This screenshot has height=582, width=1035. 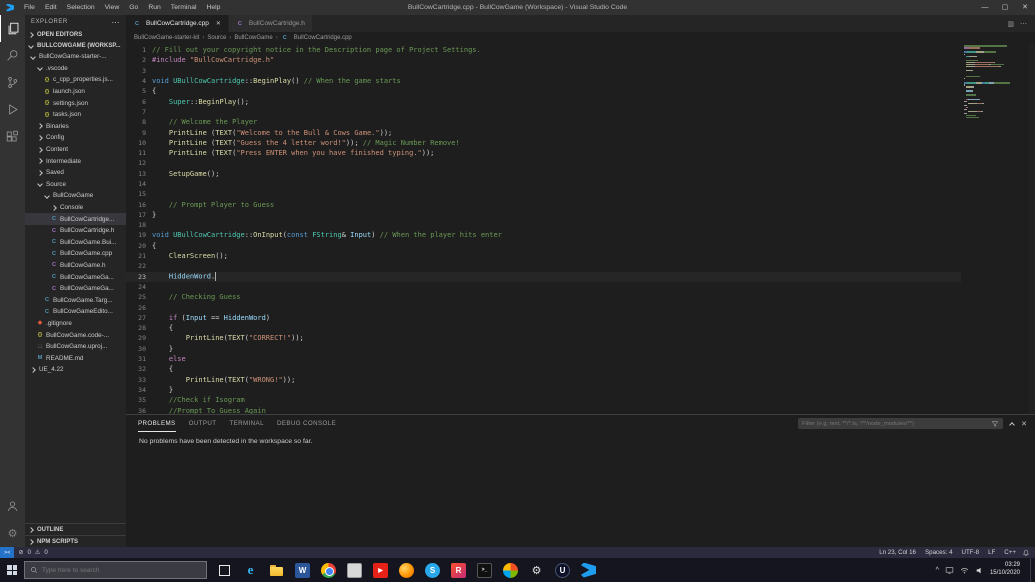 I want to click on file-item: C BullCowGame.h, so click(x=75, y=266).